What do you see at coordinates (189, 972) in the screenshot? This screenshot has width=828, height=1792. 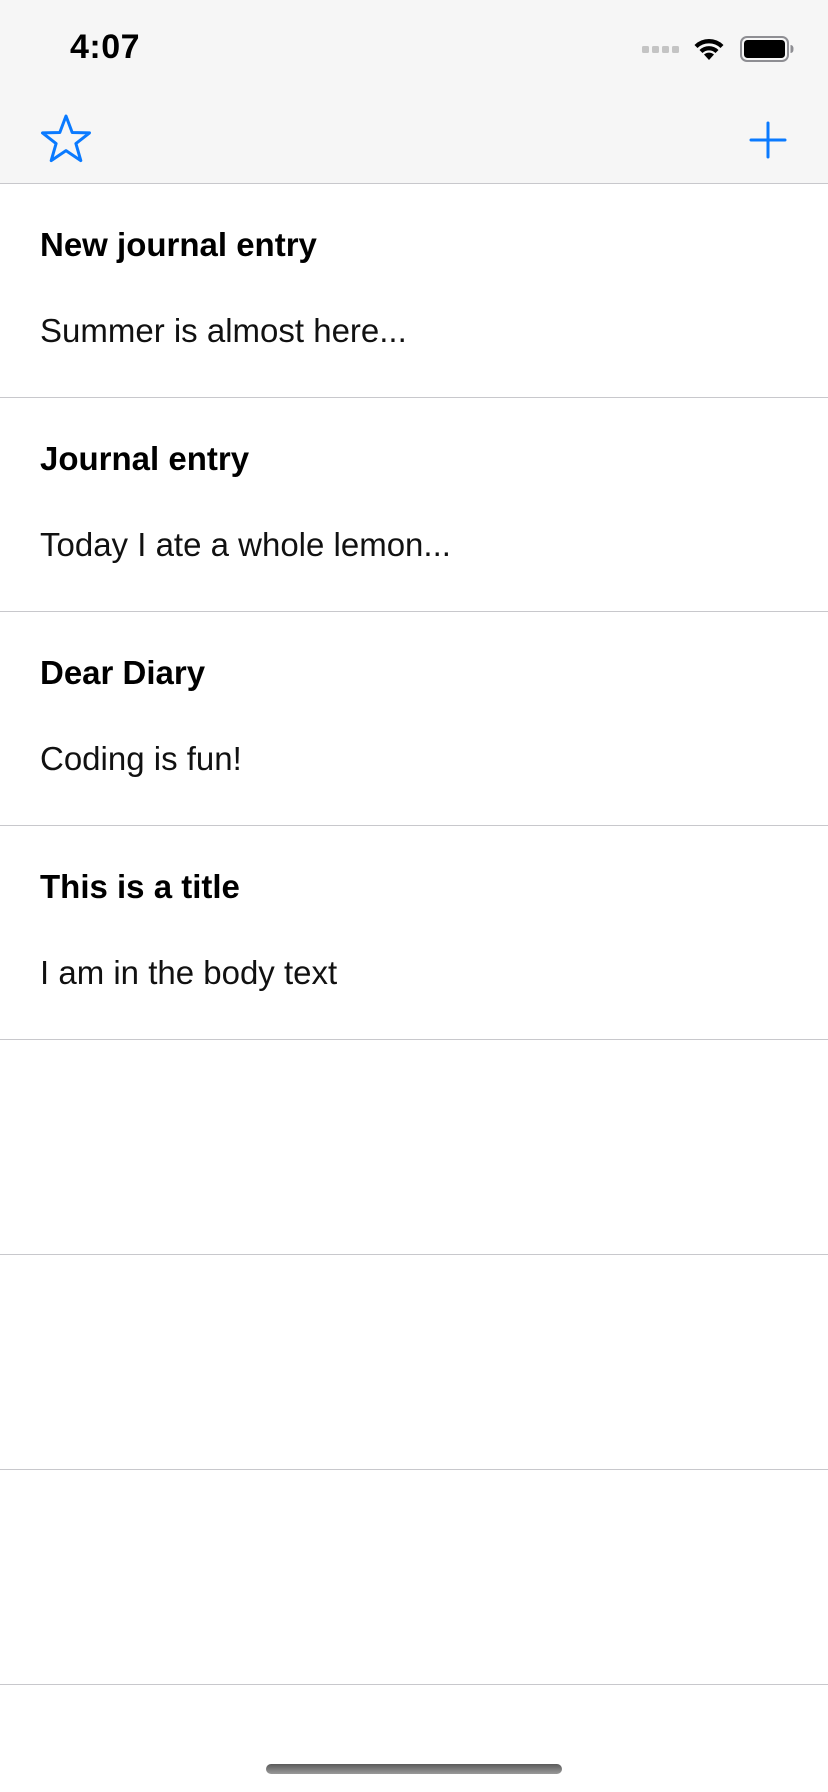 I see `entry-body-preview: I am in the body text` at bounding box center [189, 972].